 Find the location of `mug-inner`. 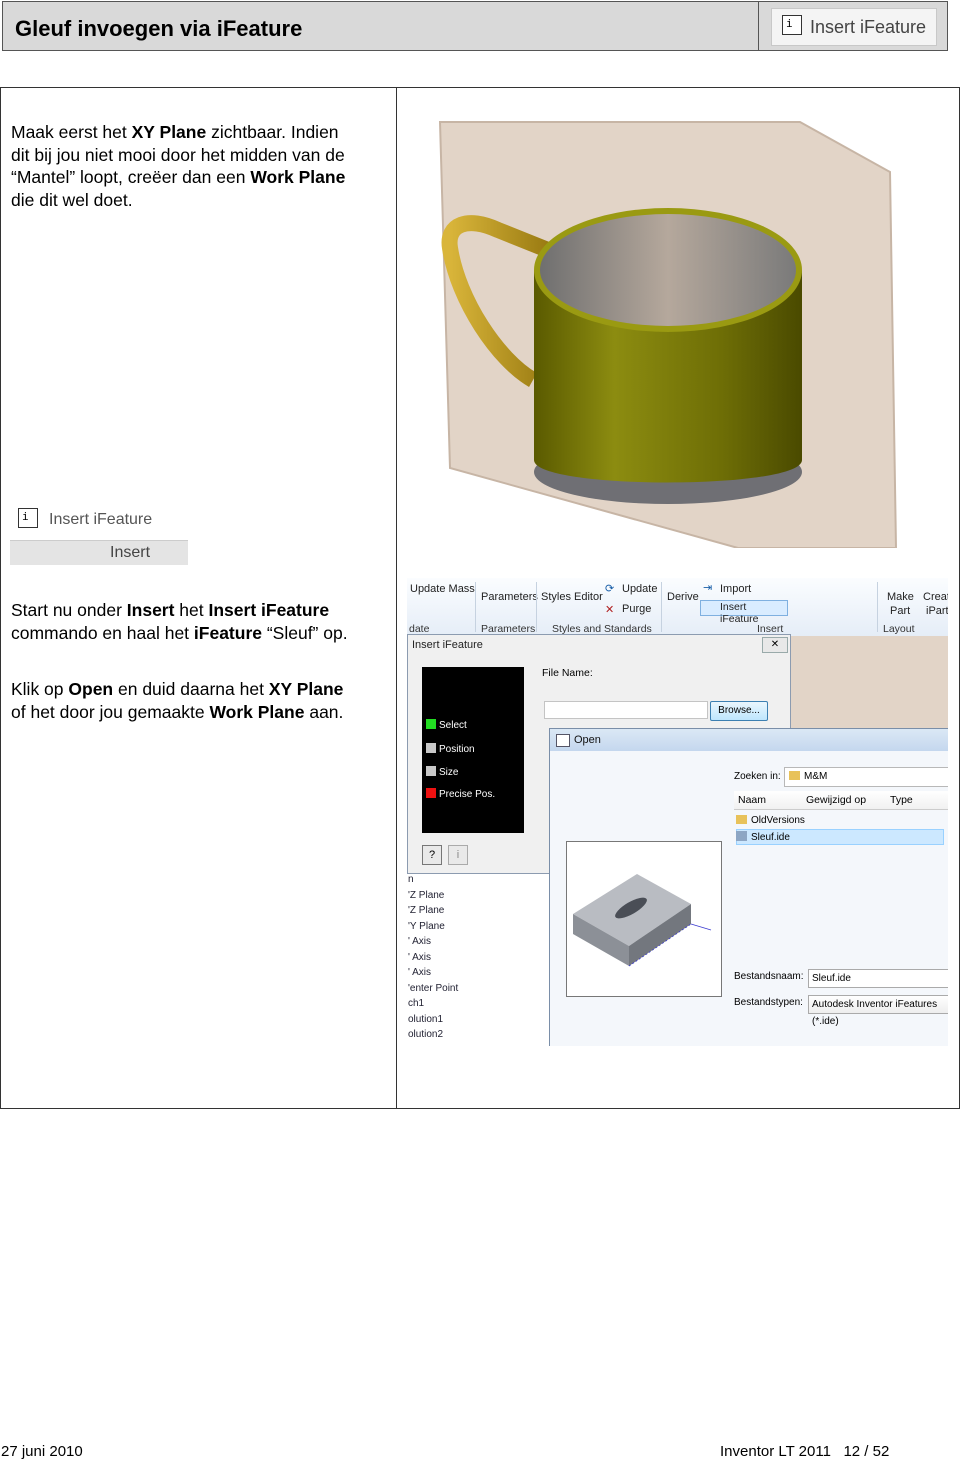

mug-inner is located at coordinates (668, 270).